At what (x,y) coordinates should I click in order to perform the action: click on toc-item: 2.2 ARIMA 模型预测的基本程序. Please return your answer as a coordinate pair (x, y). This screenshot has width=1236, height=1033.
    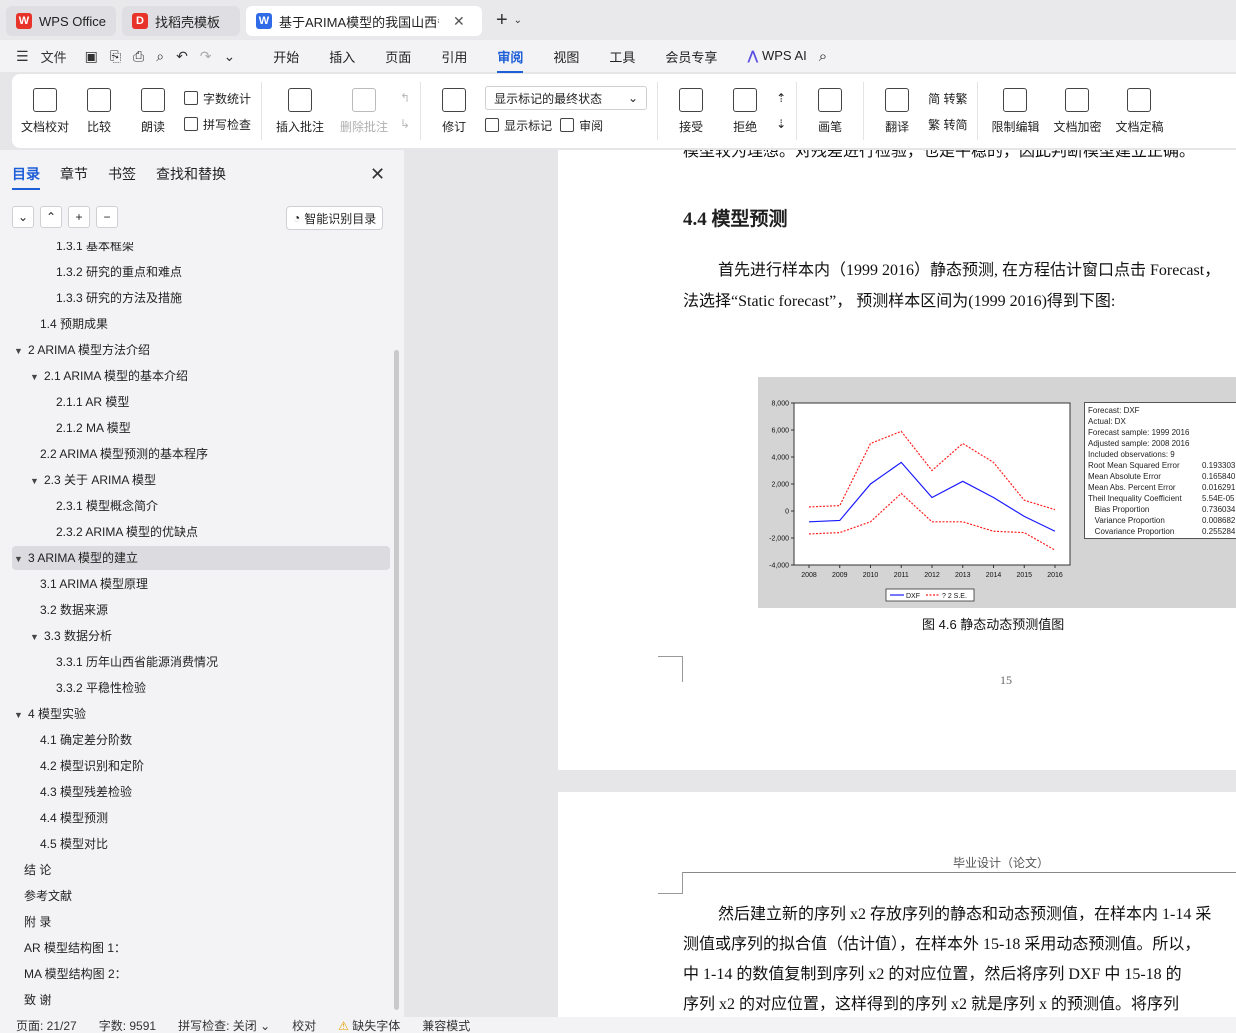
    Looking at the image, I should click on (201, 454).